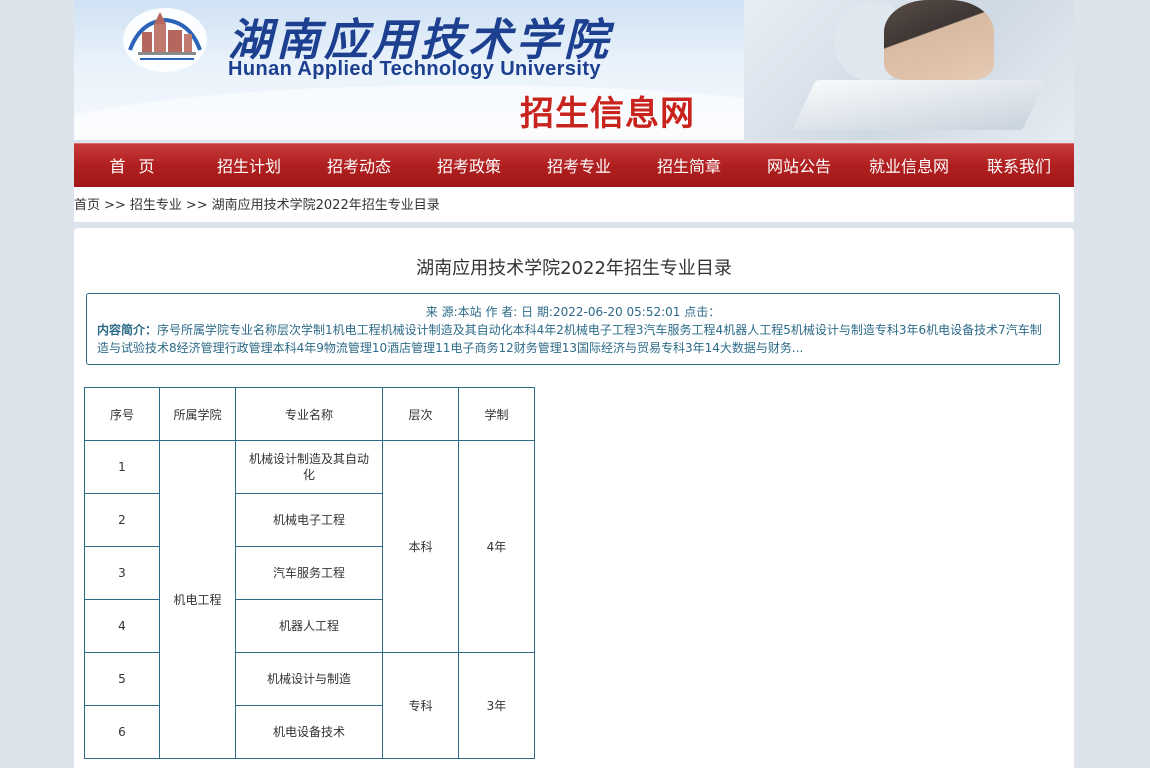  What do you see at coordinates (420, 546) in the screenshot?
I see `row-level: 本科` at bounding box center [420, 546].